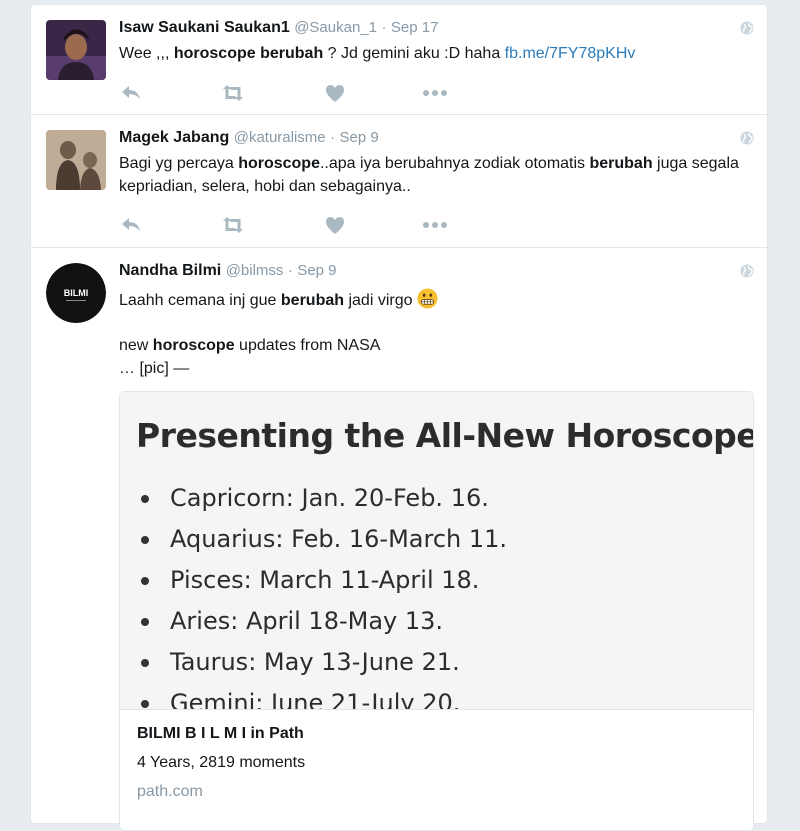 The image size is (800, 831). I want to click on text-line: Laahh cemana inj gue berubah jadi virgo, so click(433, 300).